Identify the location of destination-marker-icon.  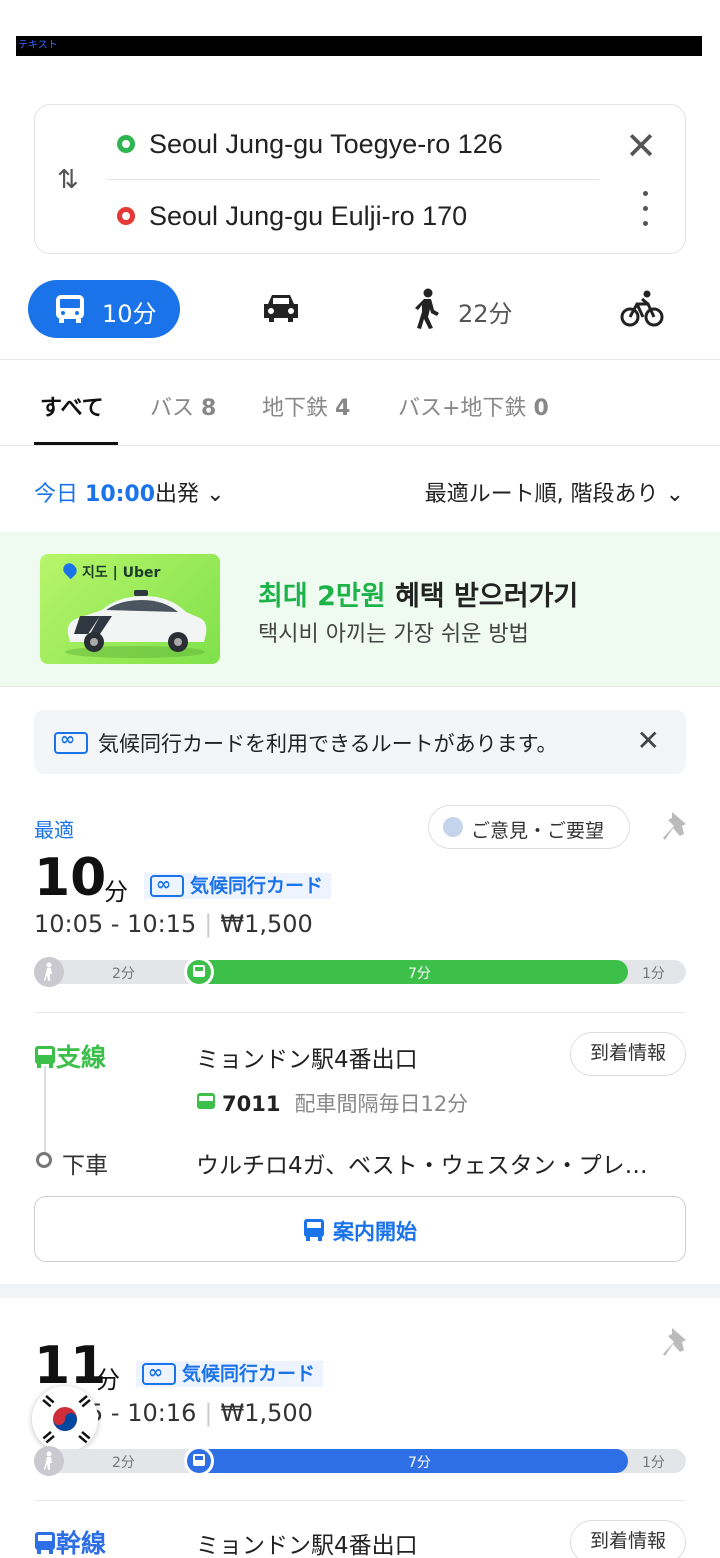
(126, 216).